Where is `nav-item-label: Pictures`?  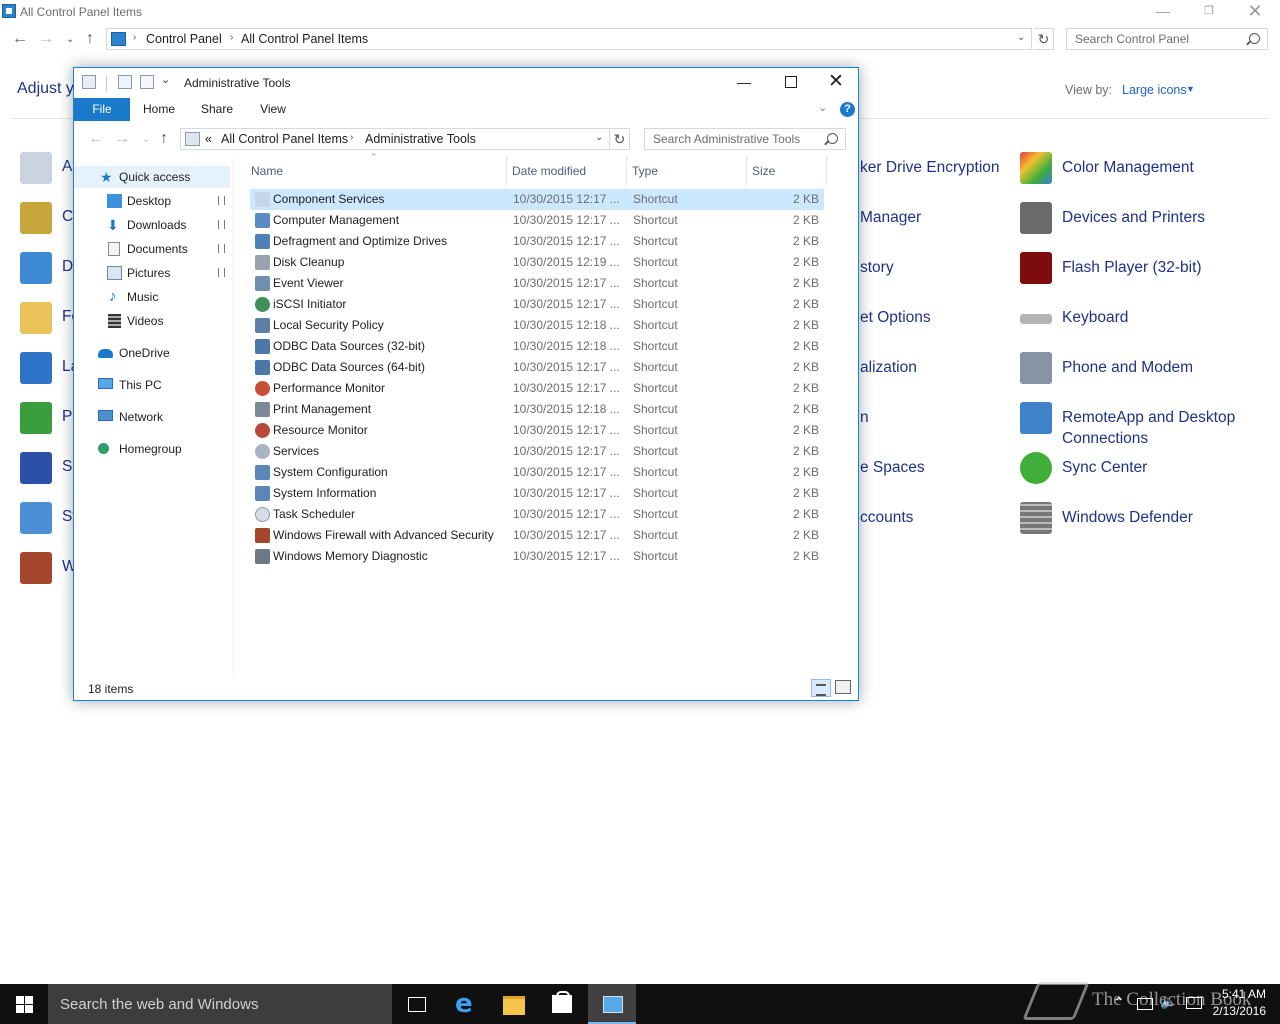 nav-item-label: Pictures is located at coordinates (148, 273).